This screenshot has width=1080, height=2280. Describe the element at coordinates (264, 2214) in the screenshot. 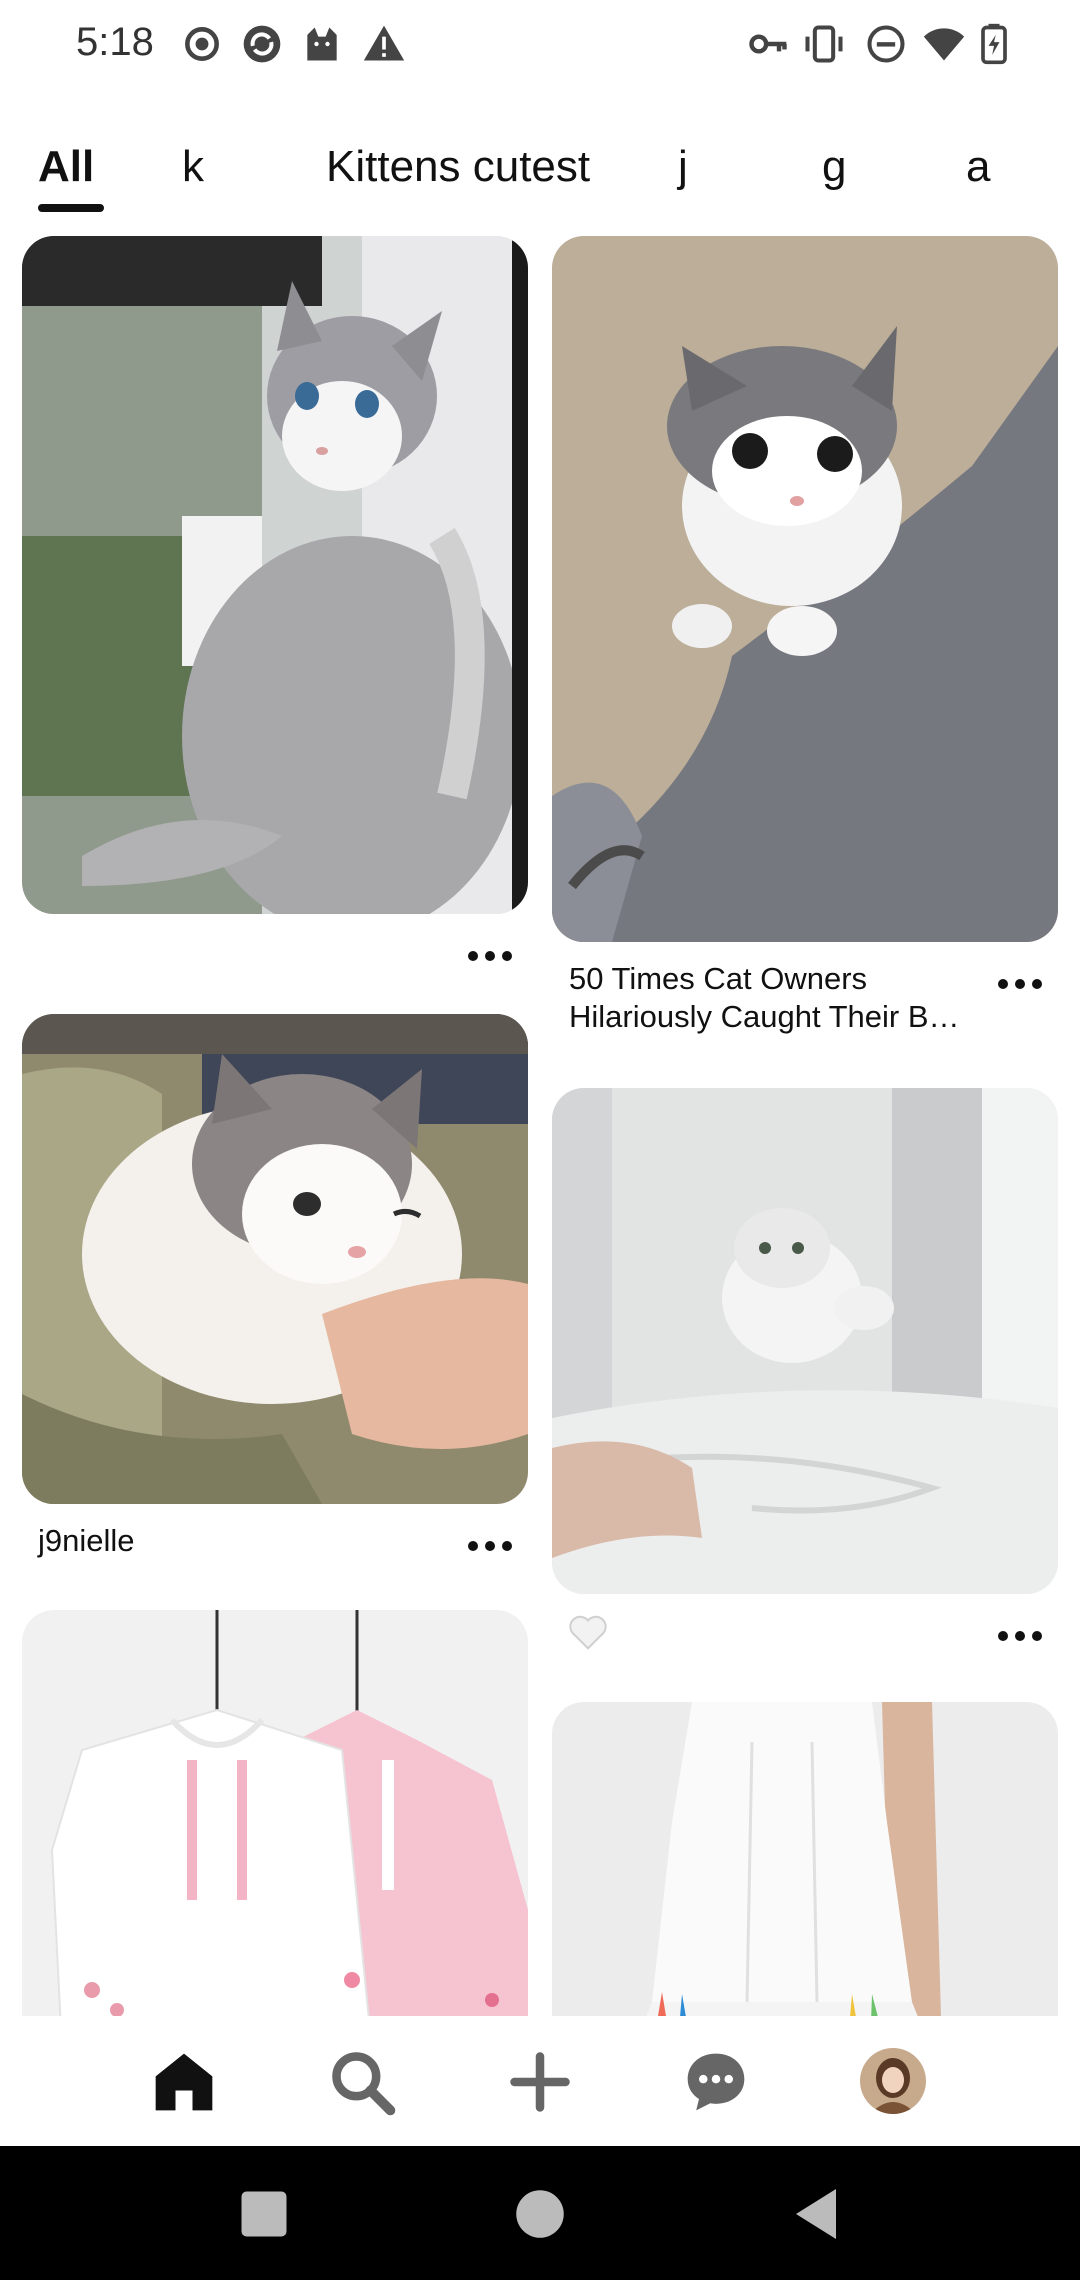

I see `recents-square` at that location.